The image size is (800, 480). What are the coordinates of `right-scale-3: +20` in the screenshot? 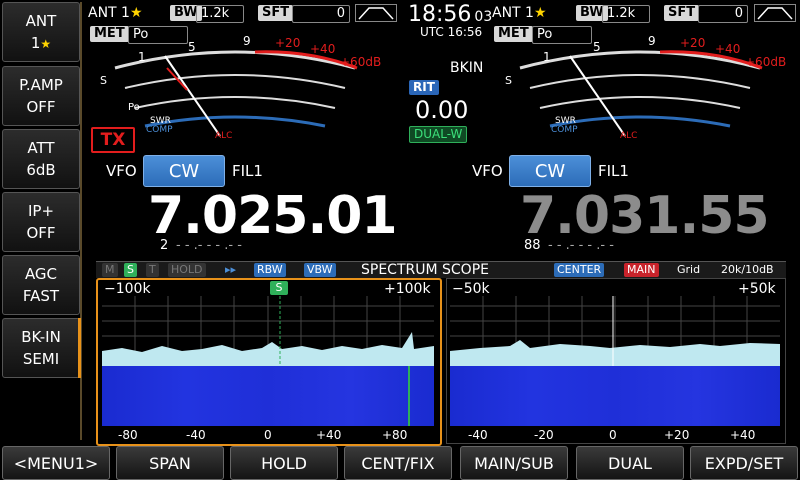 It's located at (677, 435).